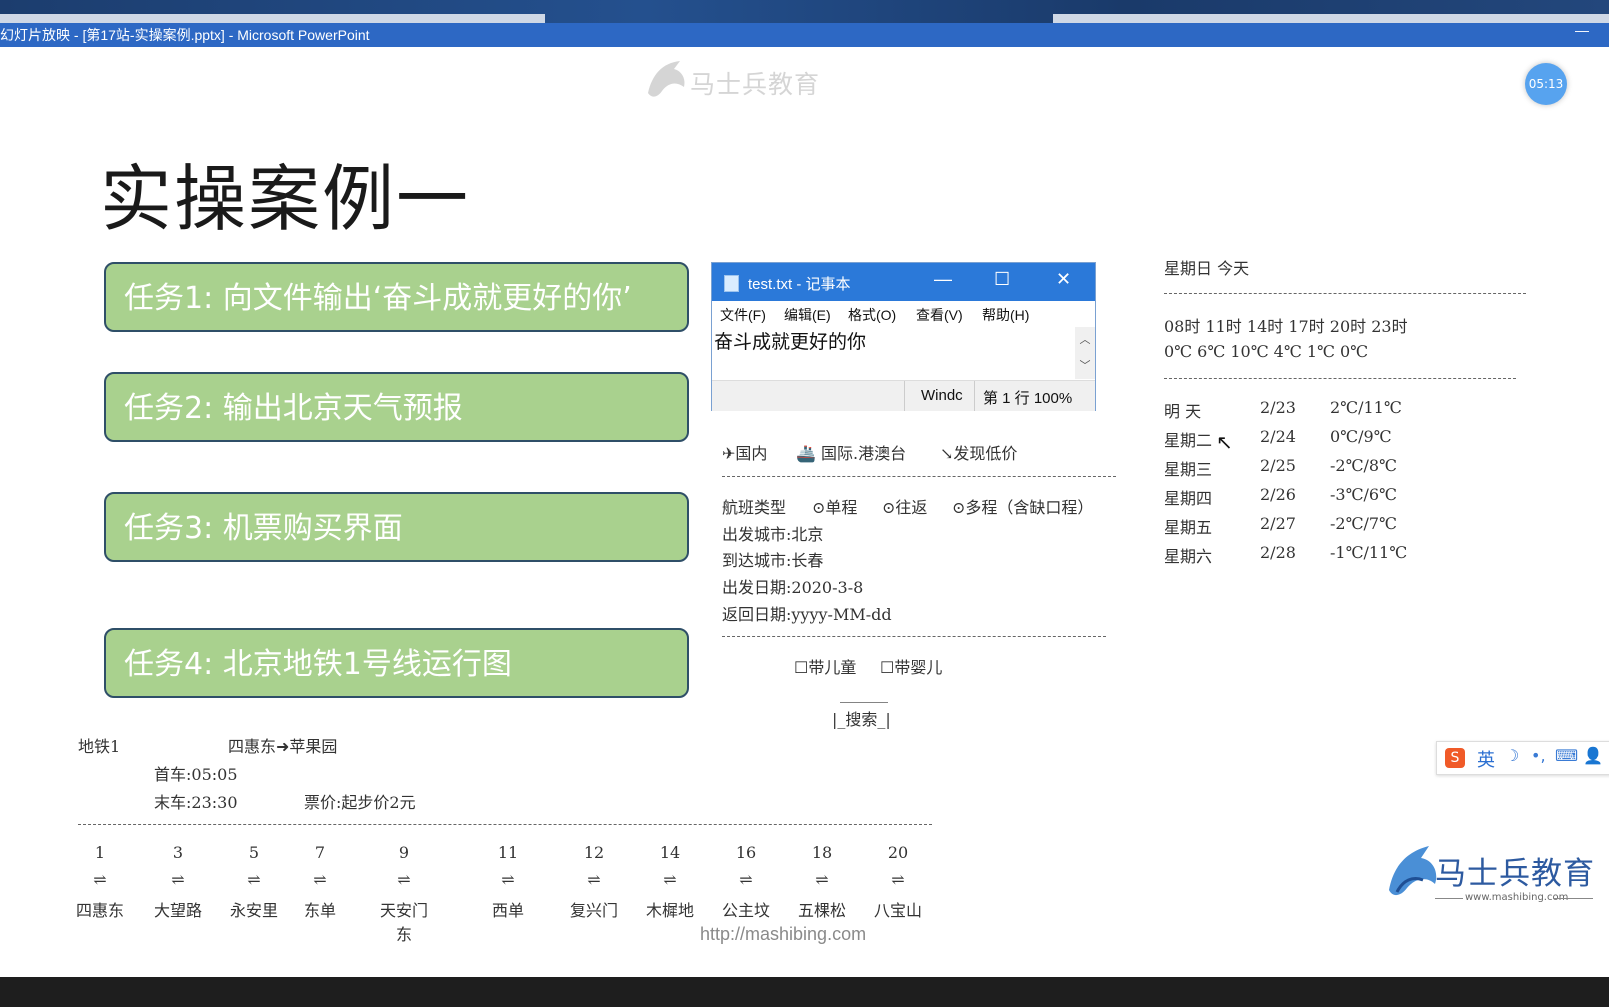 This screenshot has height=1007, width=1609. What do you see at coordinates (396, 527) in the screenshot?
I see `task-3-box: 任务3: 机票购买界面` at bounding box center [396, 527].